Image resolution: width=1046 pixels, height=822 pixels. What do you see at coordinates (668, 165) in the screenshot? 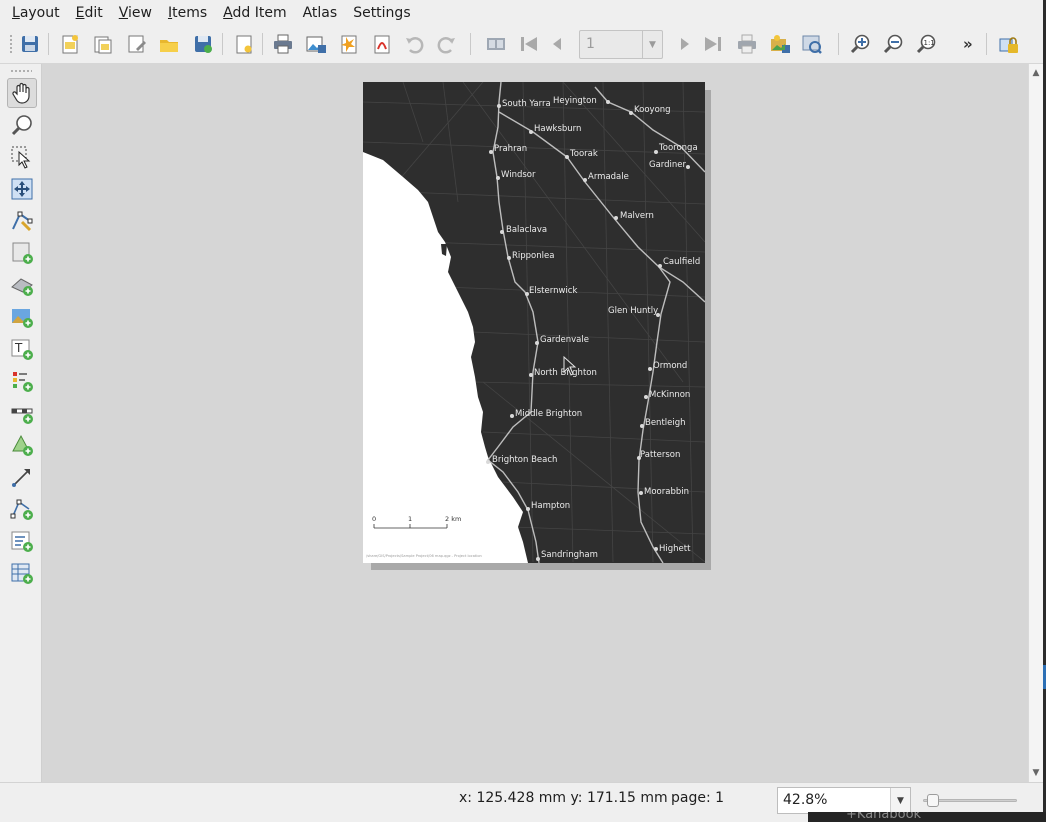
I see `station-label: Gardiner` at bounding box center [668, 165].